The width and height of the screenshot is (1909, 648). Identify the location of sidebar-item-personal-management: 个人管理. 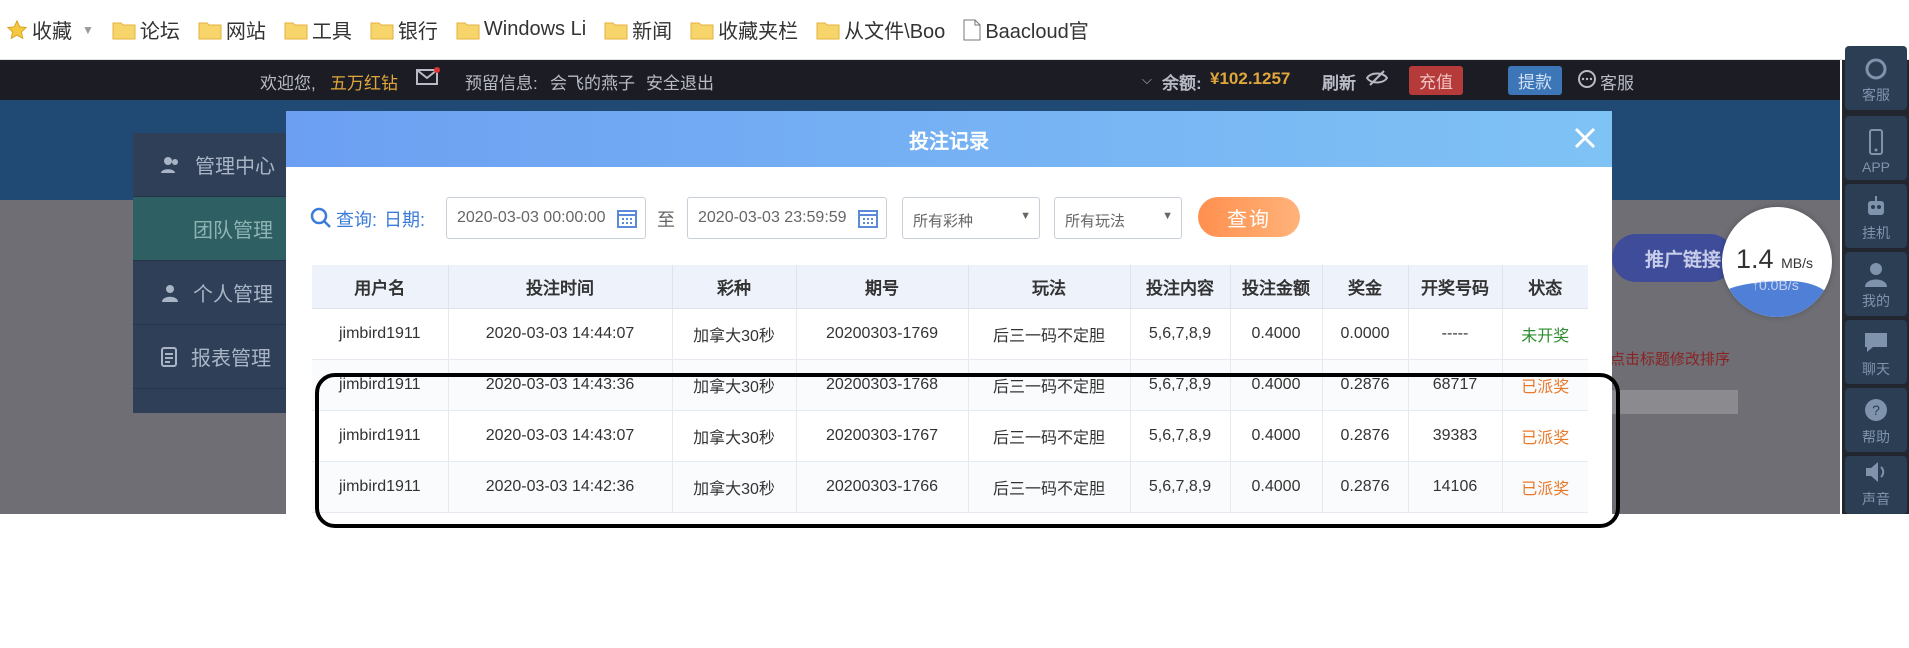
(213, 293).